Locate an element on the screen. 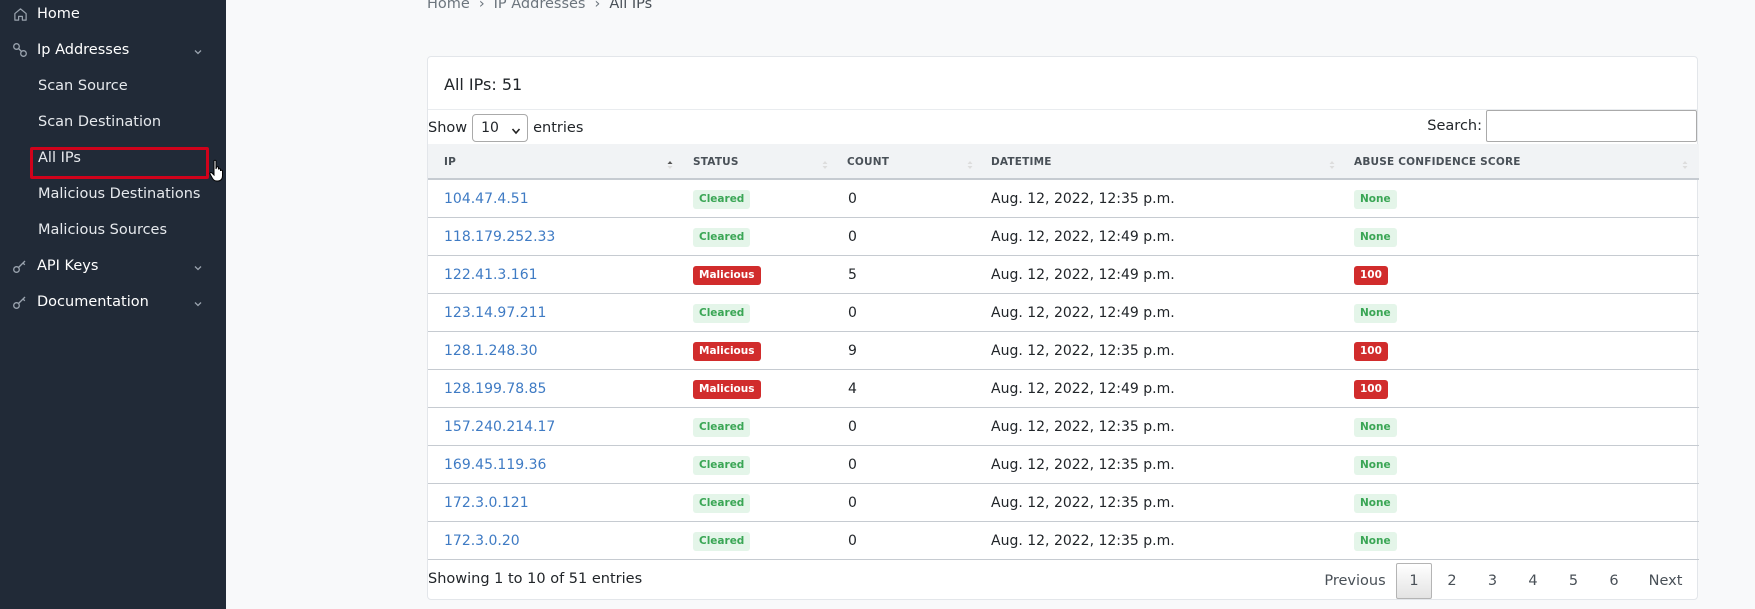  sidebar-item-label: Ip Addresses is located at coordinates (83, 50).